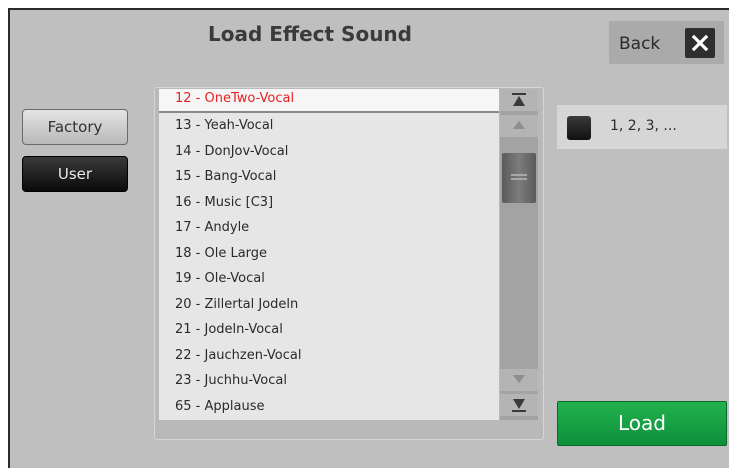 The image size is (729, 468). I want to click on list-item: 14 - DonJov-Vocal, so click(329, 152).